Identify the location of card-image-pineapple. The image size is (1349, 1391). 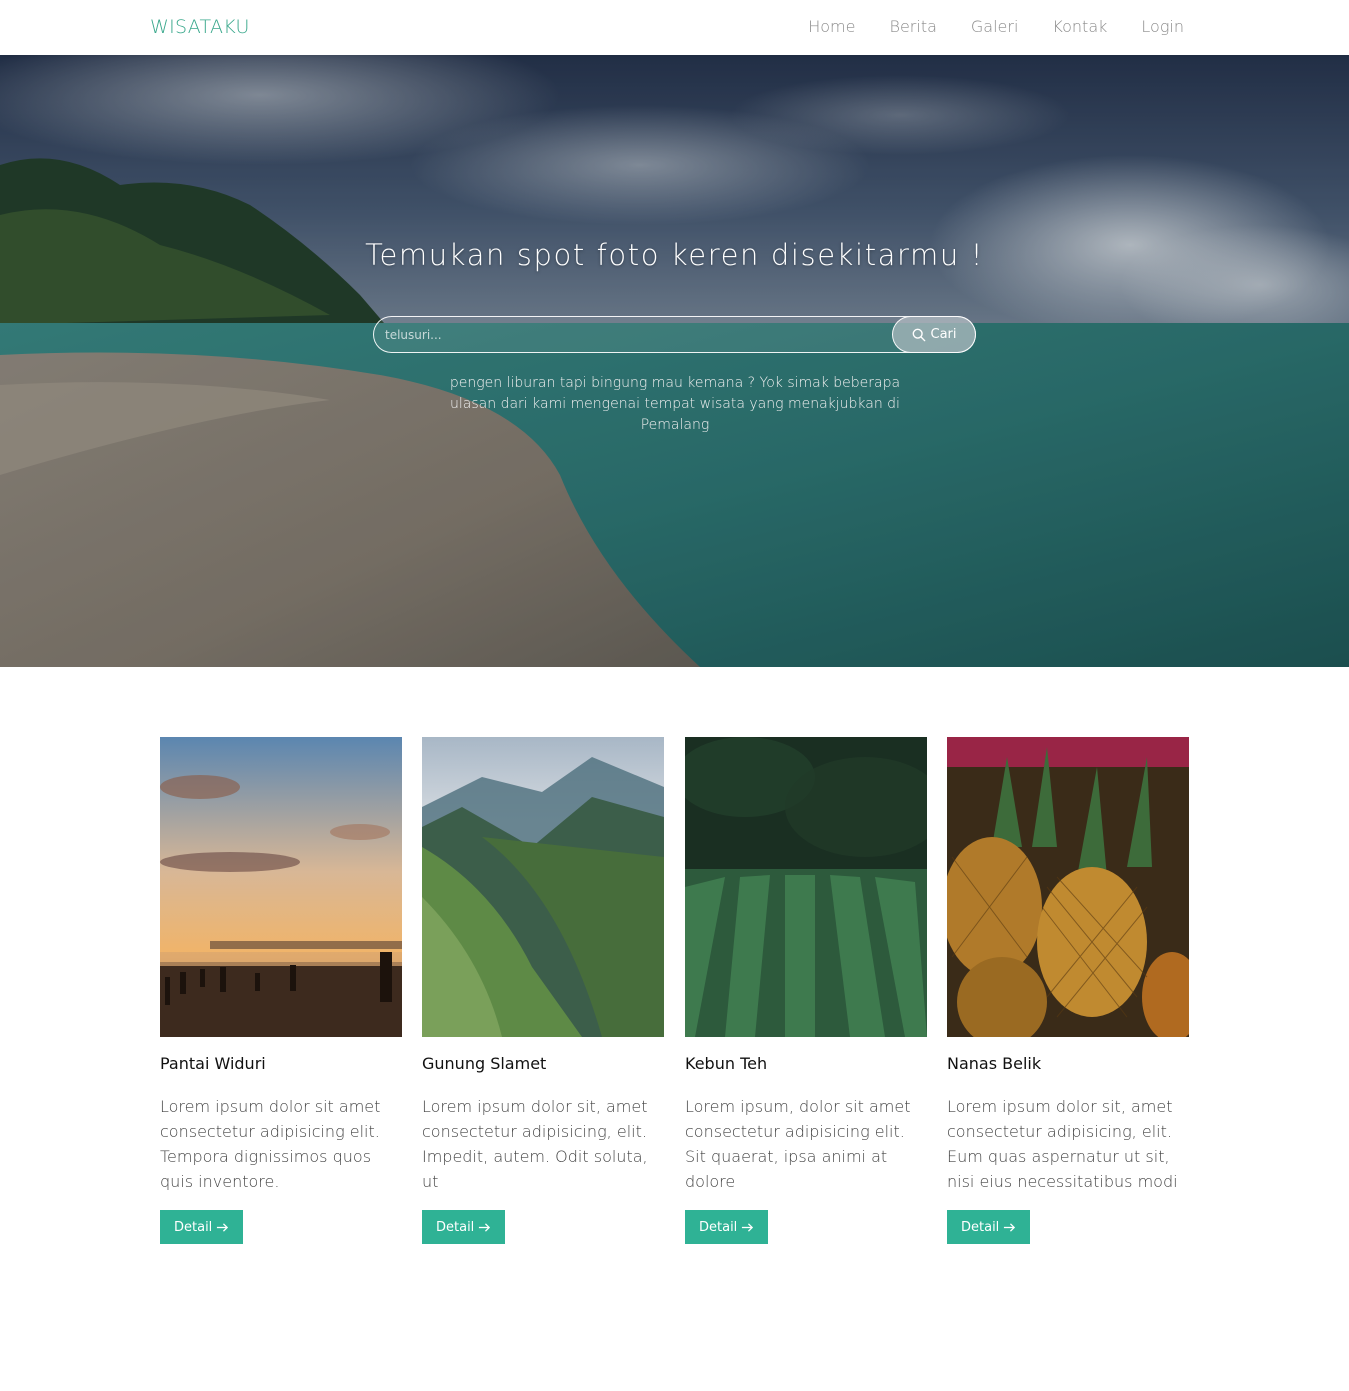
(1068, 887).